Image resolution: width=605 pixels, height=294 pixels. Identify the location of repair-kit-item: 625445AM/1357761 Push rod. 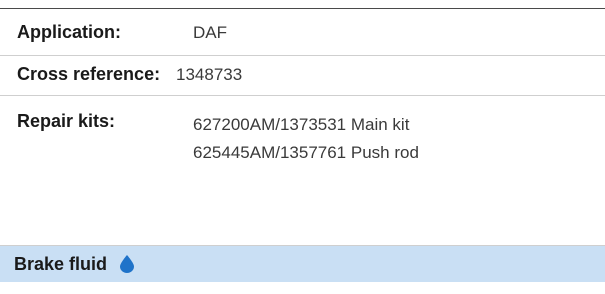
(306, 152).